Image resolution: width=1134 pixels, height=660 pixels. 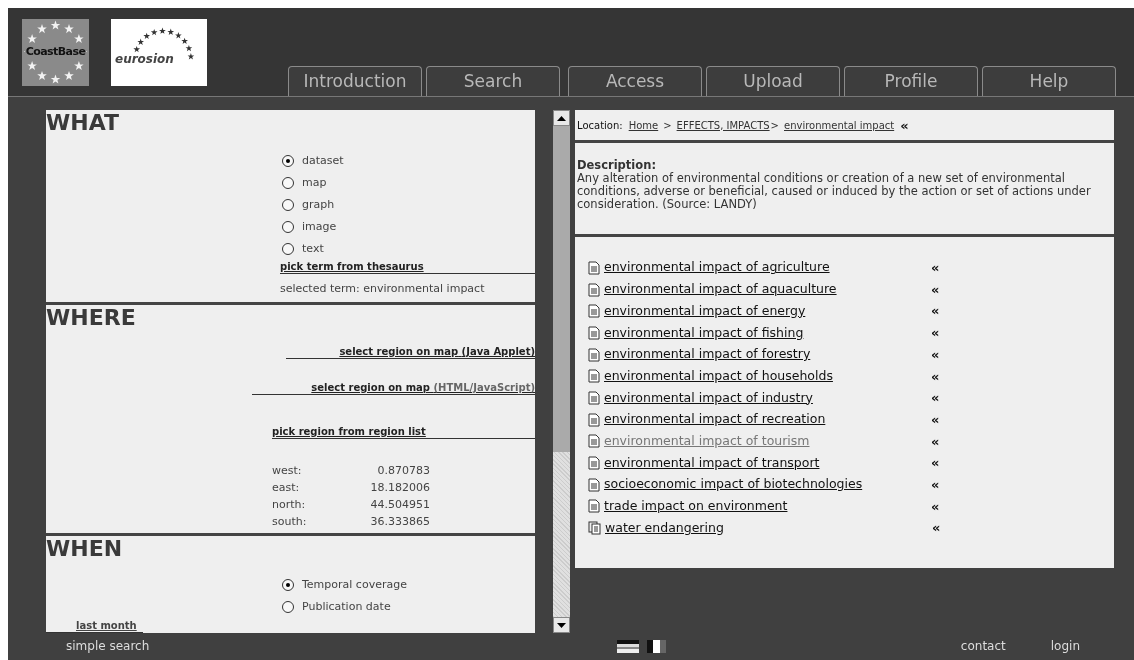 What do you see at coordinates (767, 311) in the screenshot?
I see `term-link: environmental impact of energy` at bounding box center [767, 311].